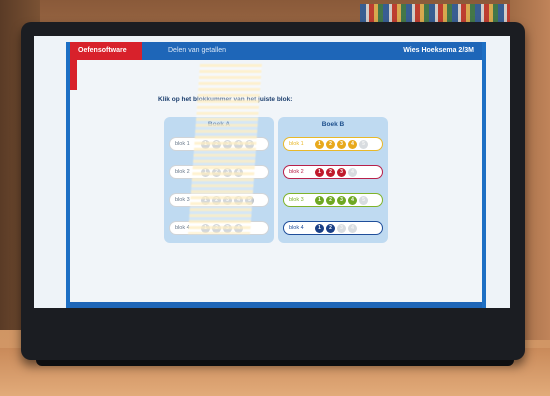 The height and width of the screenshot is (396, 550). I want to click on block-row-3: blok 3 12345, so click(333, 200).